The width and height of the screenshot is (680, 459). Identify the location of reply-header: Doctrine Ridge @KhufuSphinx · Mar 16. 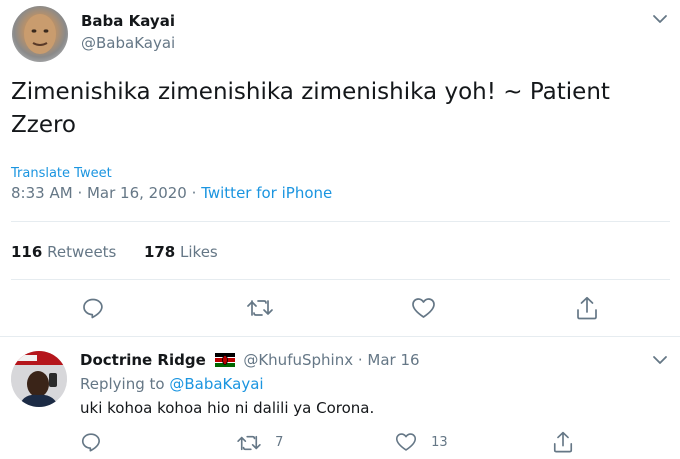
(250, 360).